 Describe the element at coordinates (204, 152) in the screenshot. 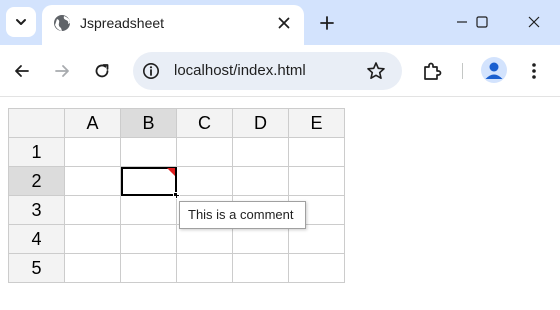

I see `cell-c1` at that location.